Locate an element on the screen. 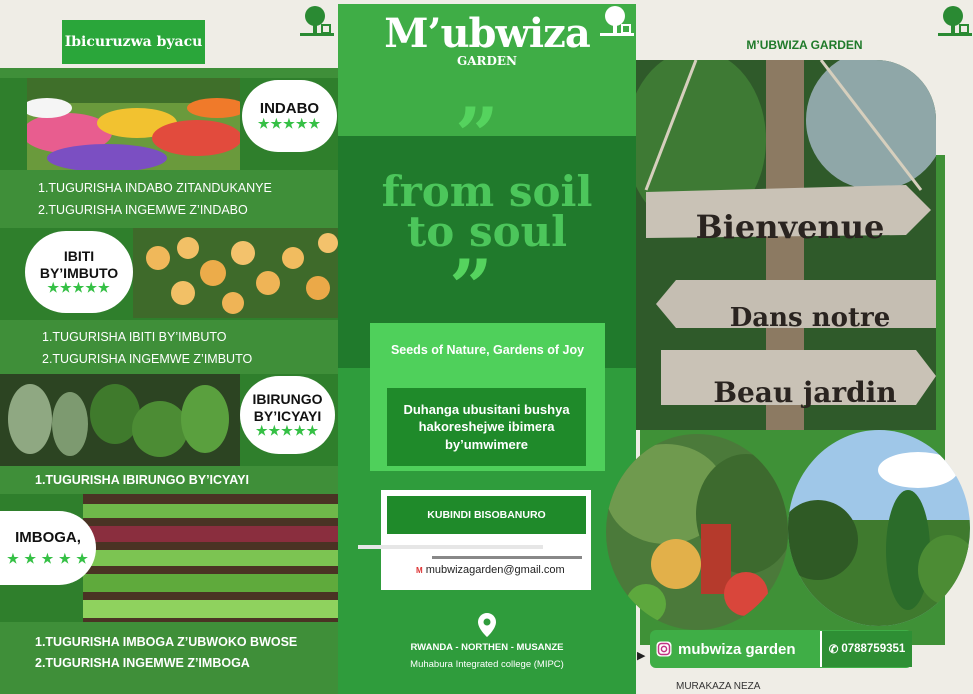 Image resolution: width=973 pixels, height=694 pixels. instagram-handle: mubwiza garden is located at coordinates (737, 649).